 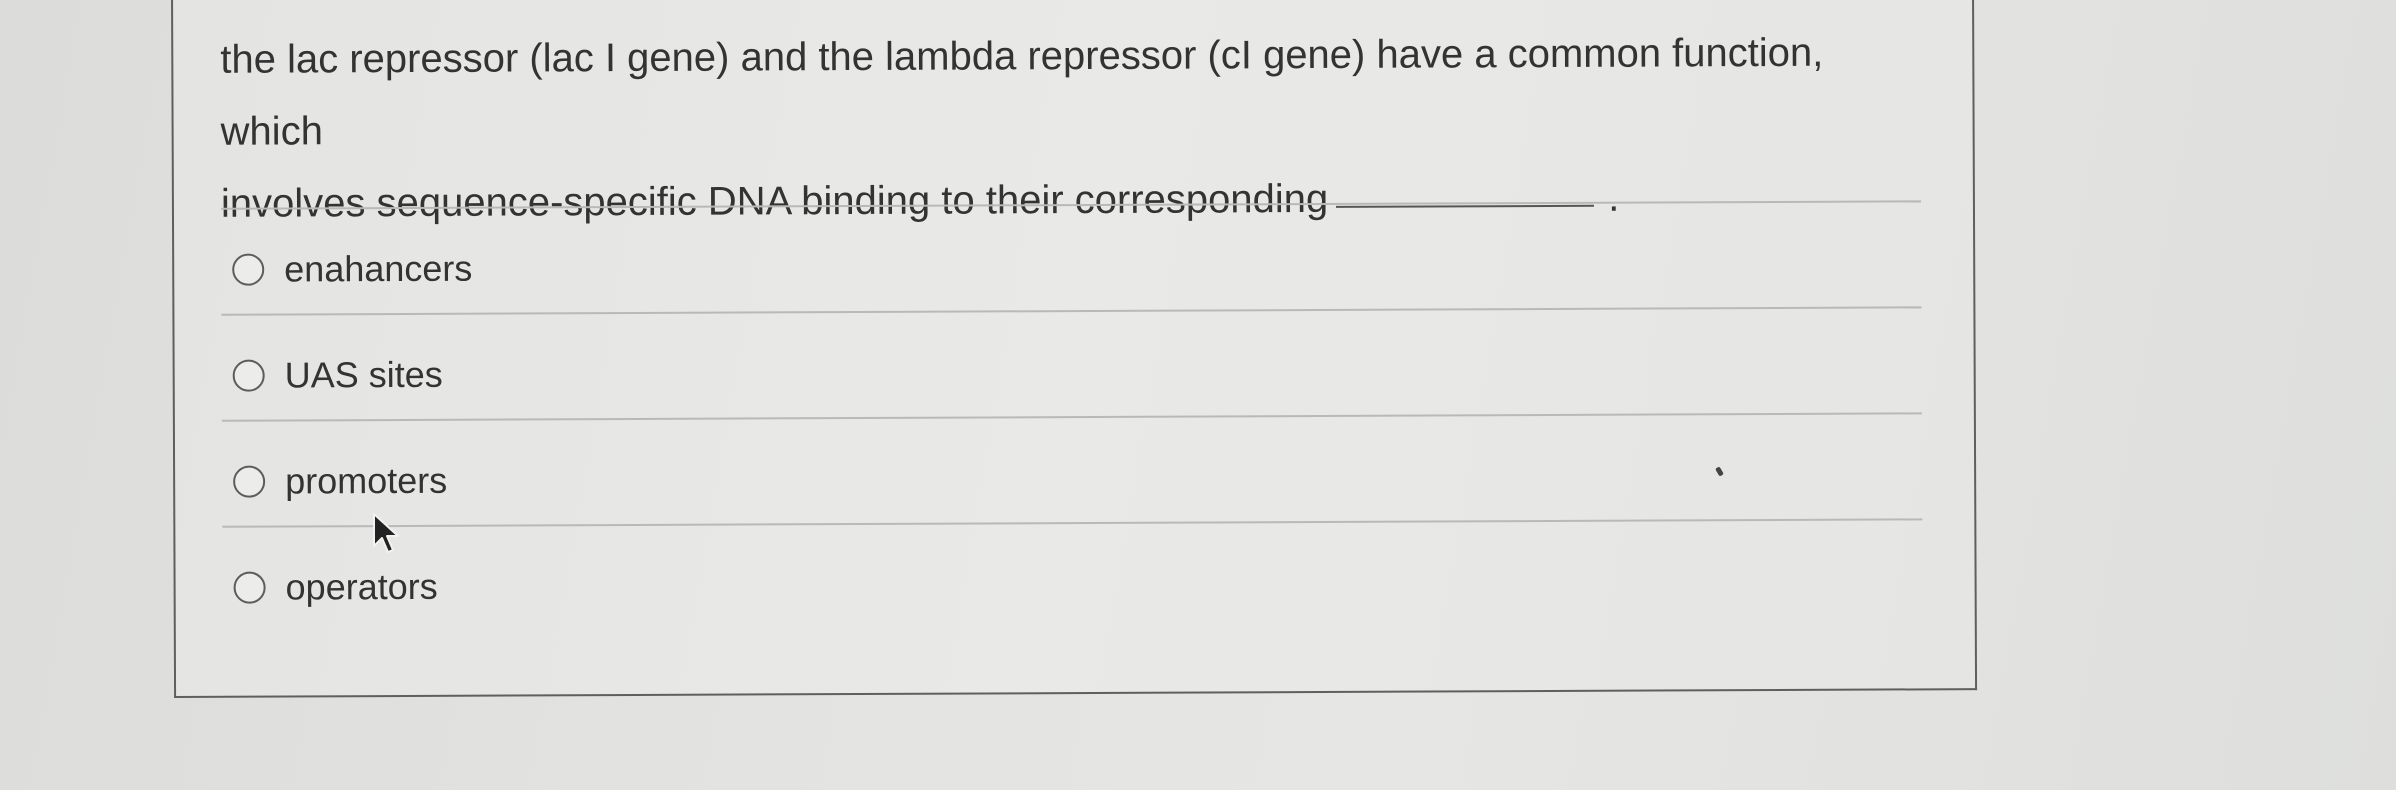 What do you see at coordinates (1614, 197) in the screenshot?
I see `question-period: .` at bounding box center [1614, 197].